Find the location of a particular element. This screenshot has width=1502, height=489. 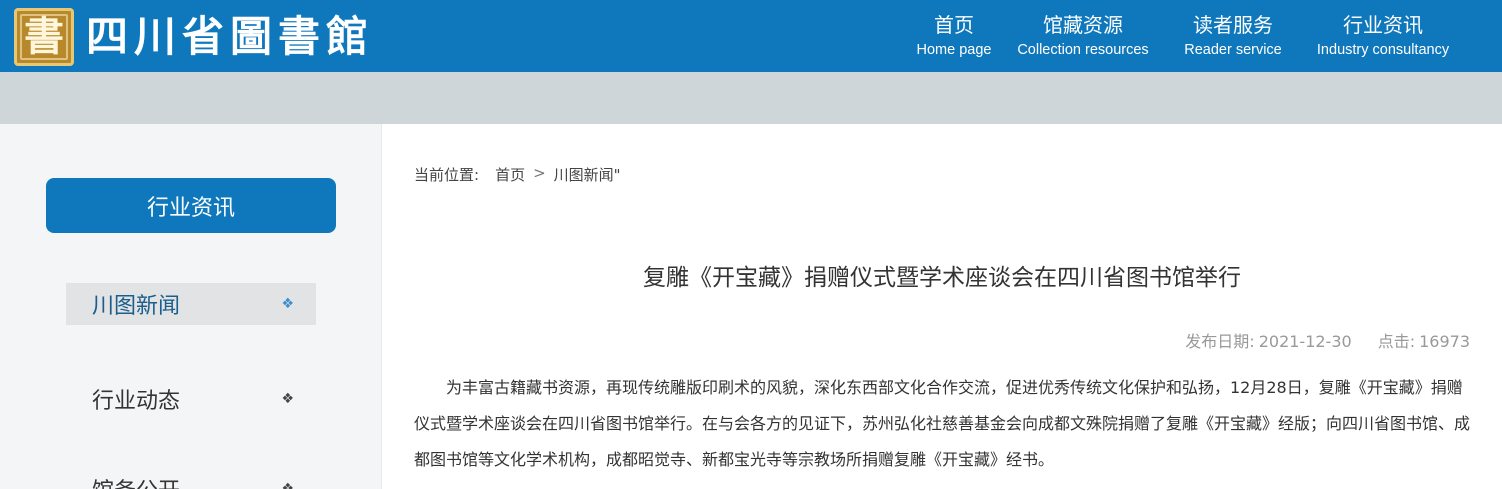

sidebar-item-label: 川图新闻 is located at coordinates (136, 306).